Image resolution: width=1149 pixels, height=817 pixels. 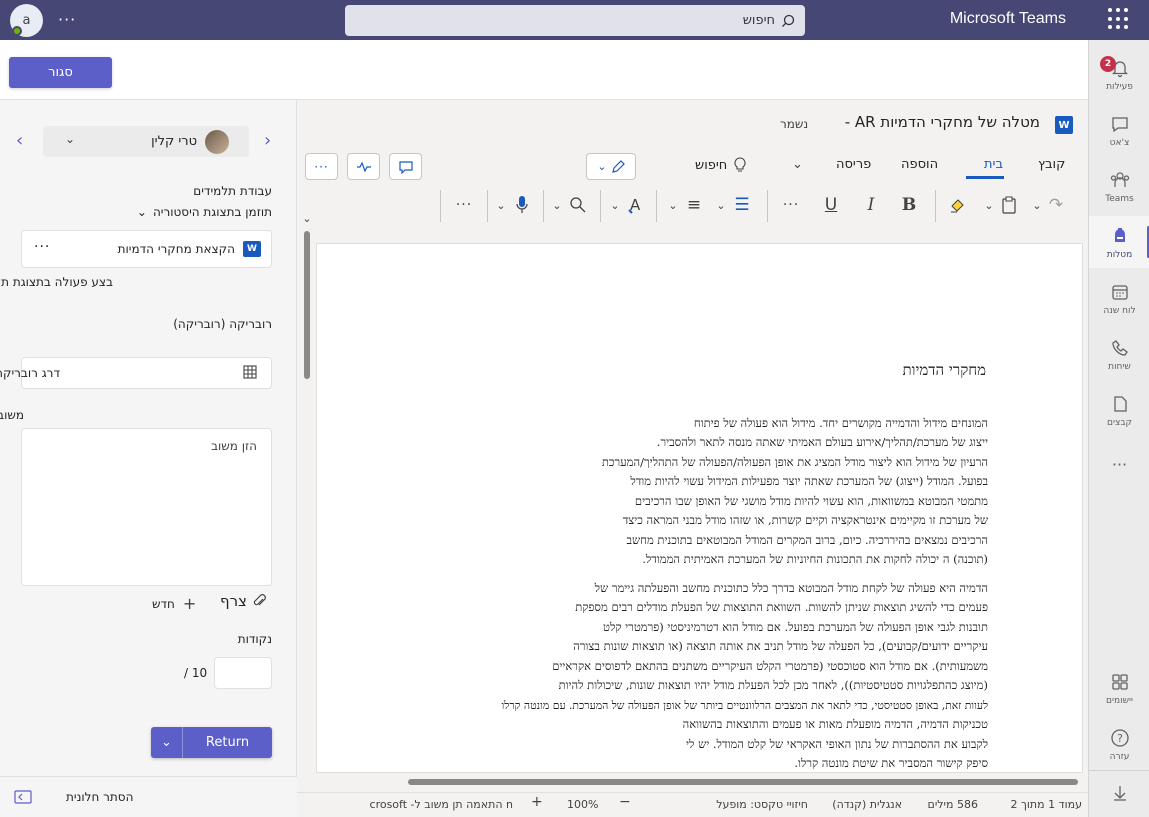 I want to click on plus-icon: +, so click(x=189, y=603).